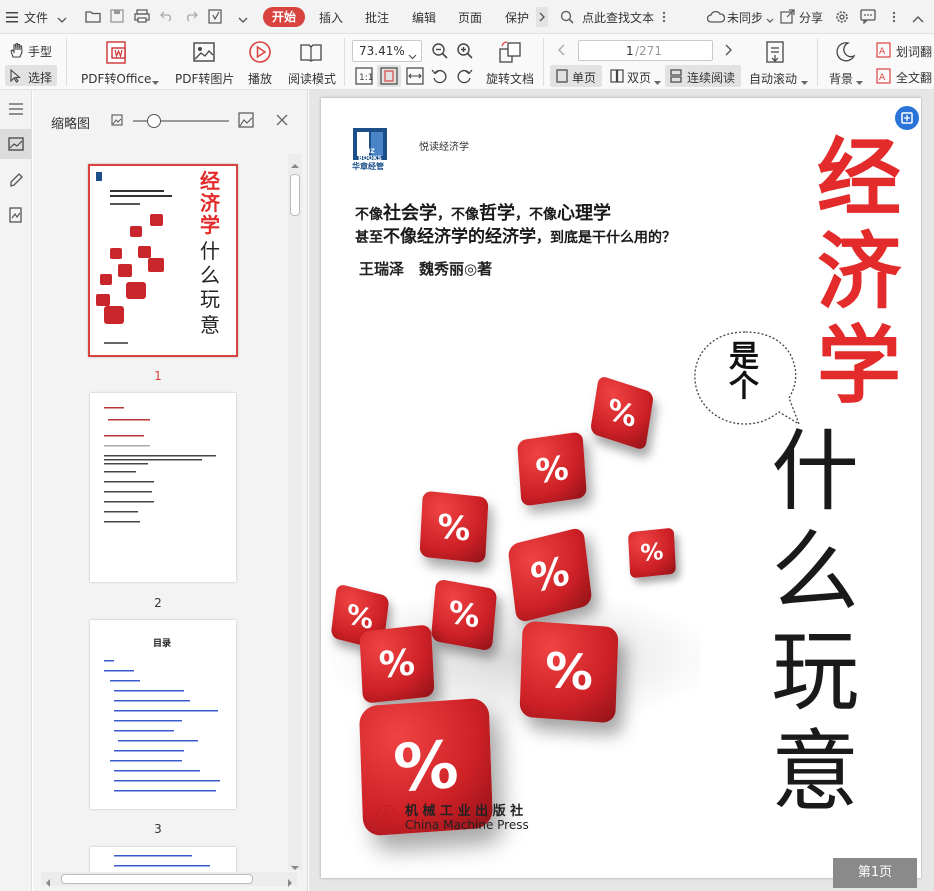 The width and height of the screenshot is (934, 891). What do you see at coordinates (204, 78) in the screenshot?
I see `pdf-to-image-button: PDF转图片` at bounding box center [204, 78].